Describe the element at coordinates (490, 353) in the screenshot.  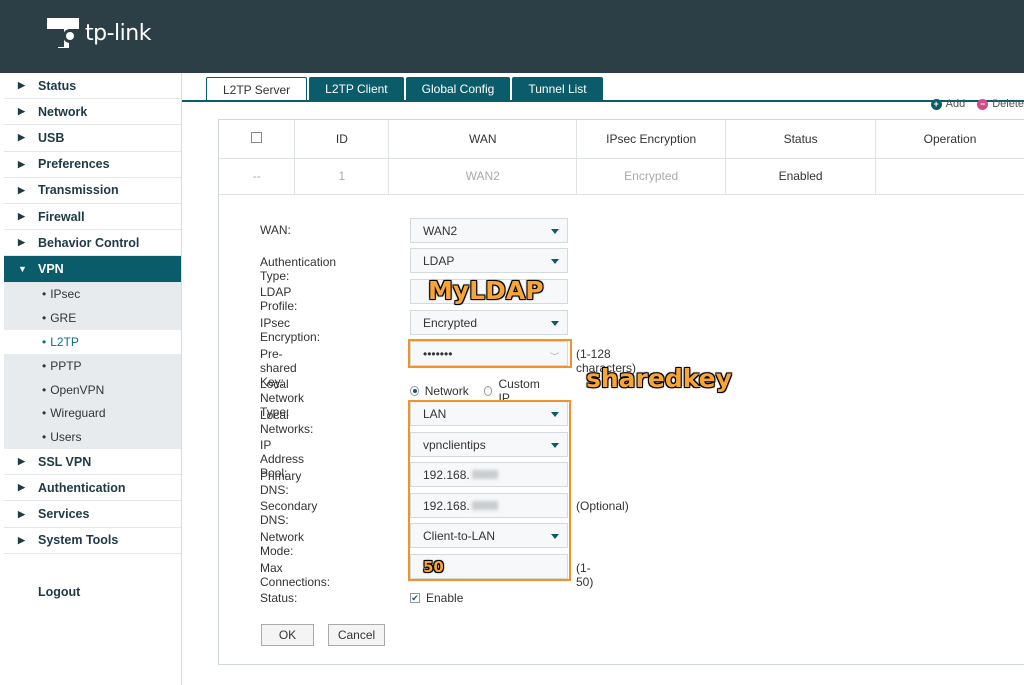
I see `psk-highlight-box` at that location.